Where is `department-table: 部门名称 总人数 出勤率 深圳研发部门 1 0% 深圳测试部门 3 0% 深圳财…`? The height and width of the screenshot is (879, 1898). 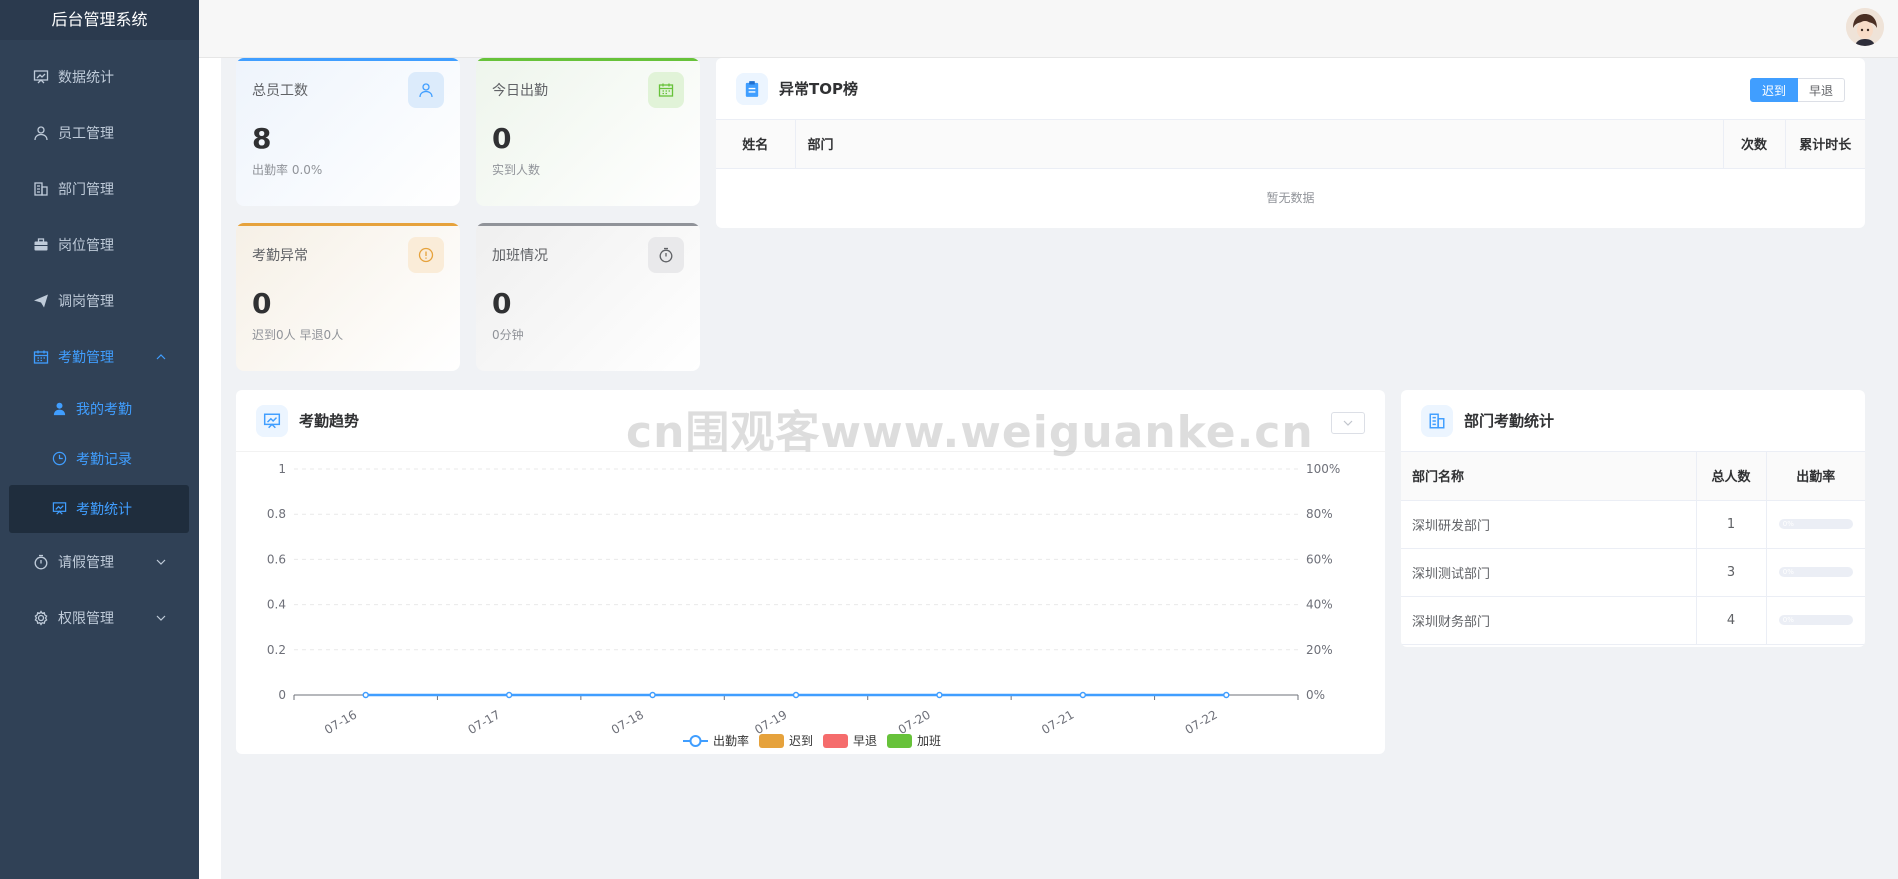 department-table: 部门名称 总人数 出勤率 深圳研发部门 1 0% 深圳测试部门 3 0% 深圳财… is located at coordinates (1633, 548).